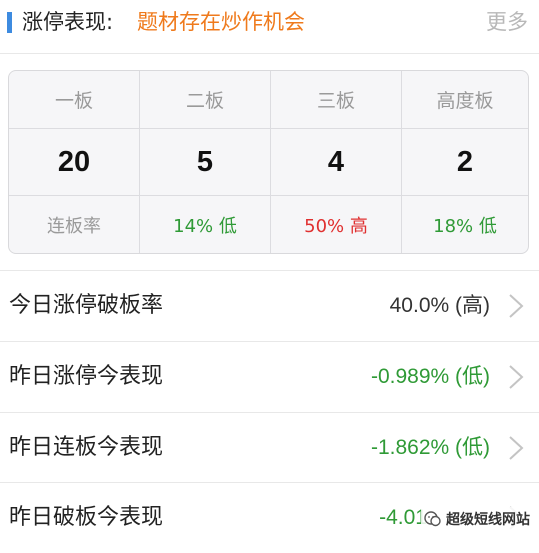  Describe the element at coordinates (269, 448) in the screenshot. I see `stat-row-yesterday-consecutive: 昨日连板今表现 -1.862% (低)` at that location.